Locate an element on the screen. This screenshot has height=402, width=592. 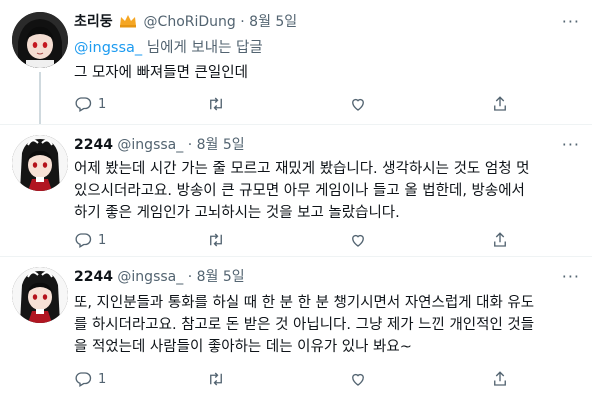
crown-icon is located at coordinates (128, 23).